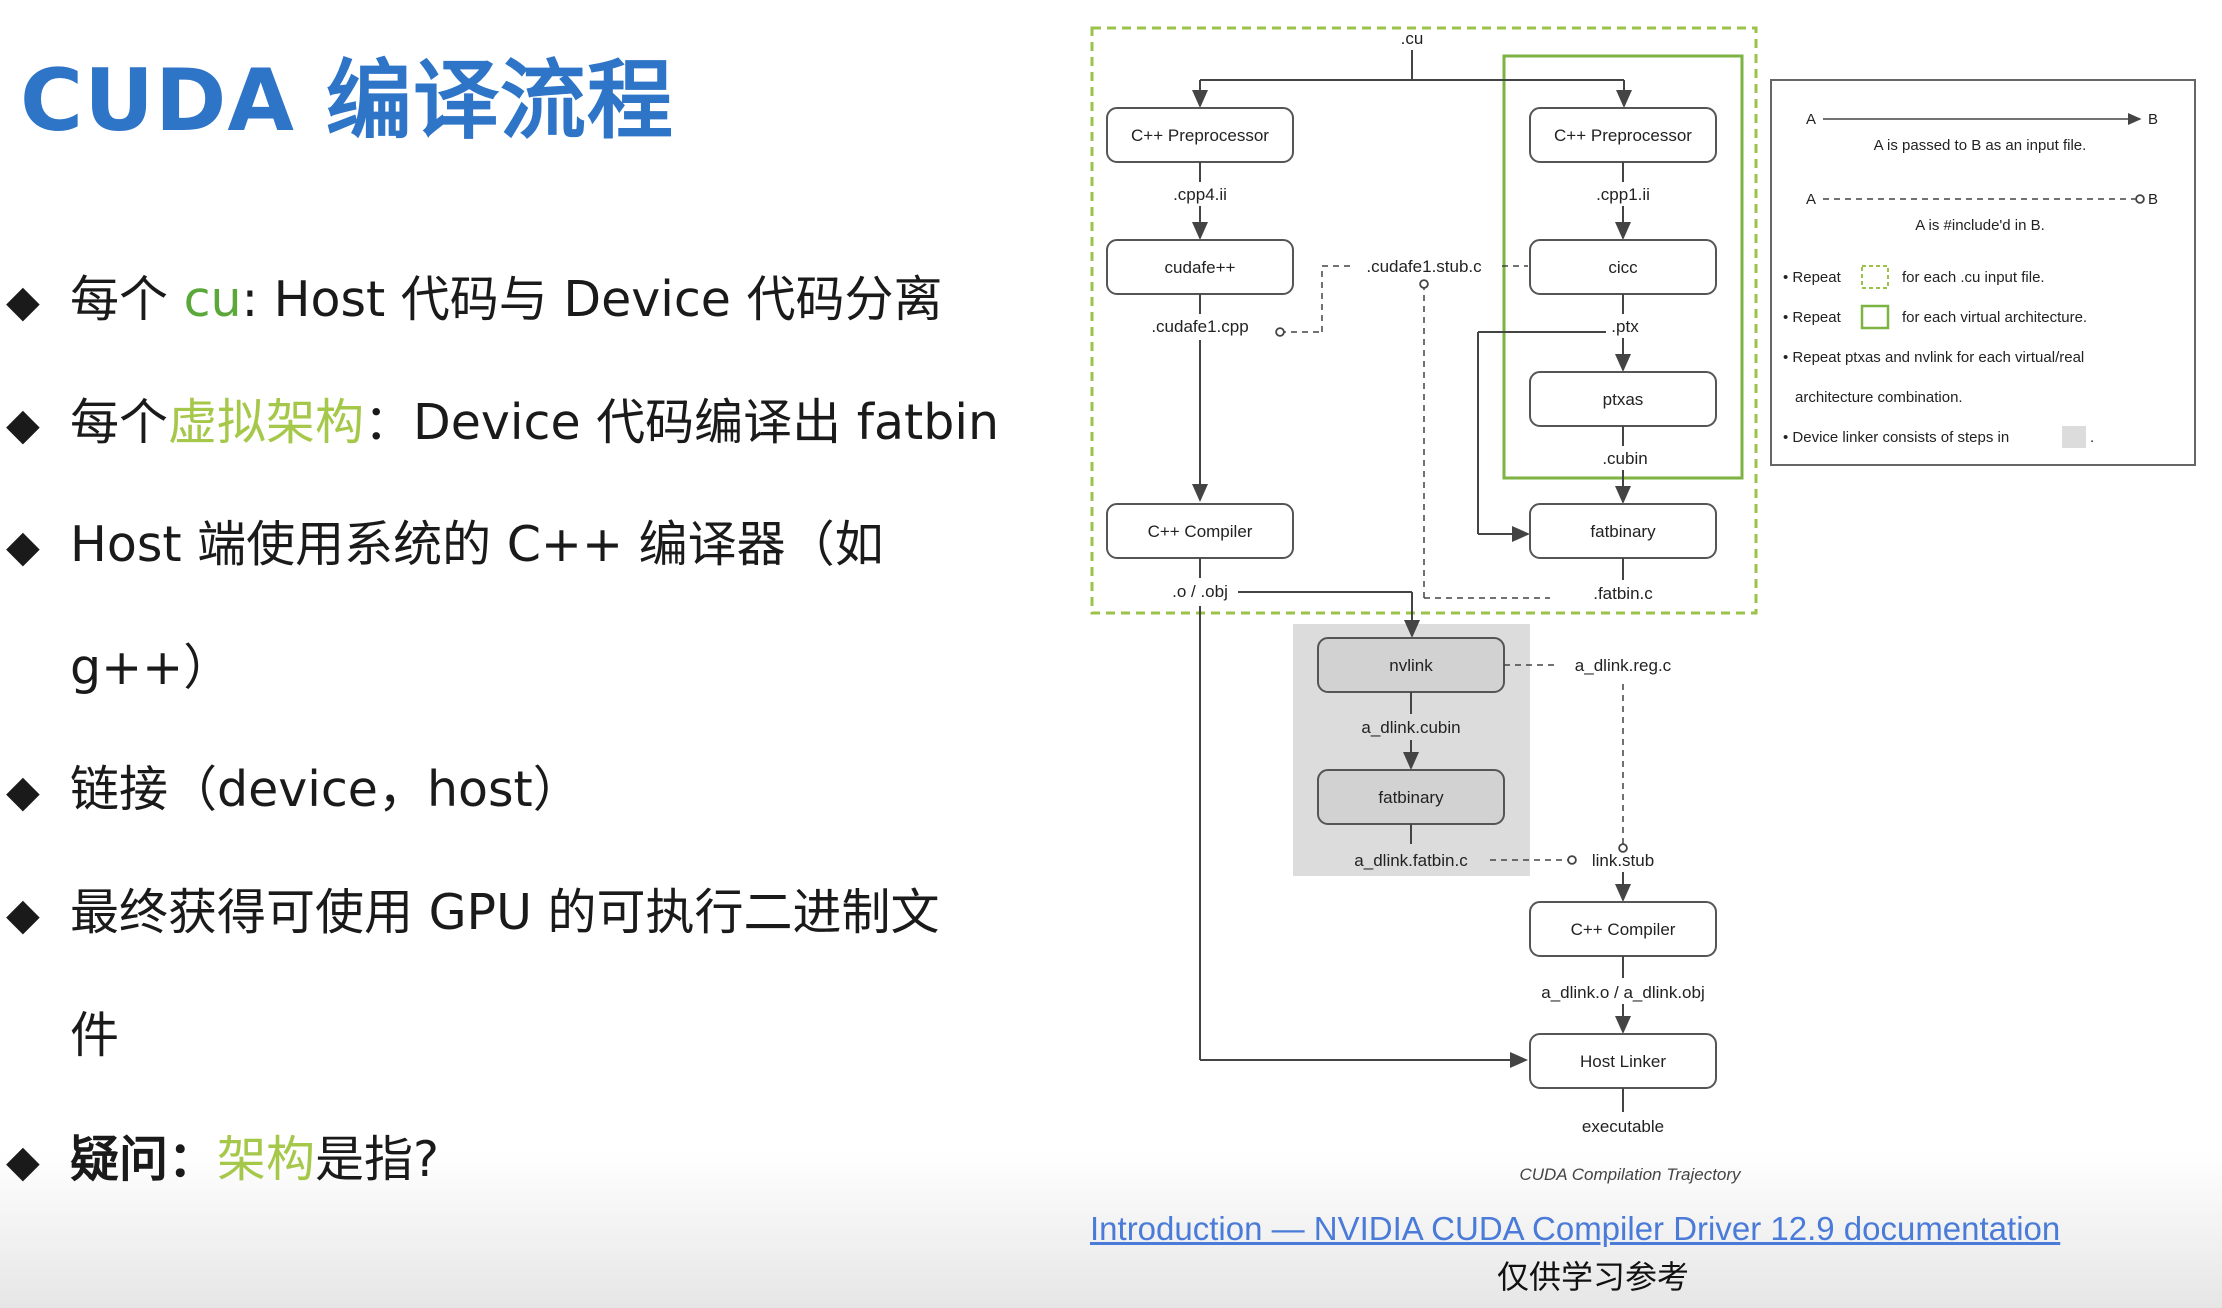  What do you see at coordinates (1411, 860) in the screenshot?
I see `label-dlink-fatbin: a_dlink.fatbin.c` at bounding box center [1411, 860].